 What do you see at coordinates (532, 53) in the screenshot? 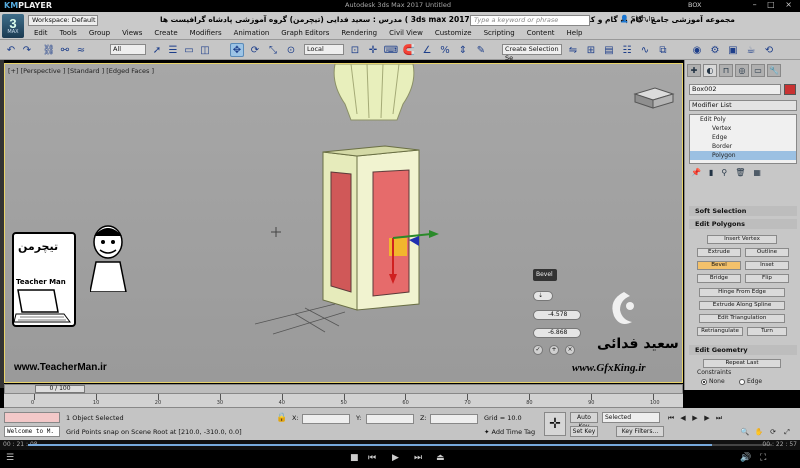
I see `named-selection-sets-dropdown: Create Selection Se` at bounding box center [532, 53].